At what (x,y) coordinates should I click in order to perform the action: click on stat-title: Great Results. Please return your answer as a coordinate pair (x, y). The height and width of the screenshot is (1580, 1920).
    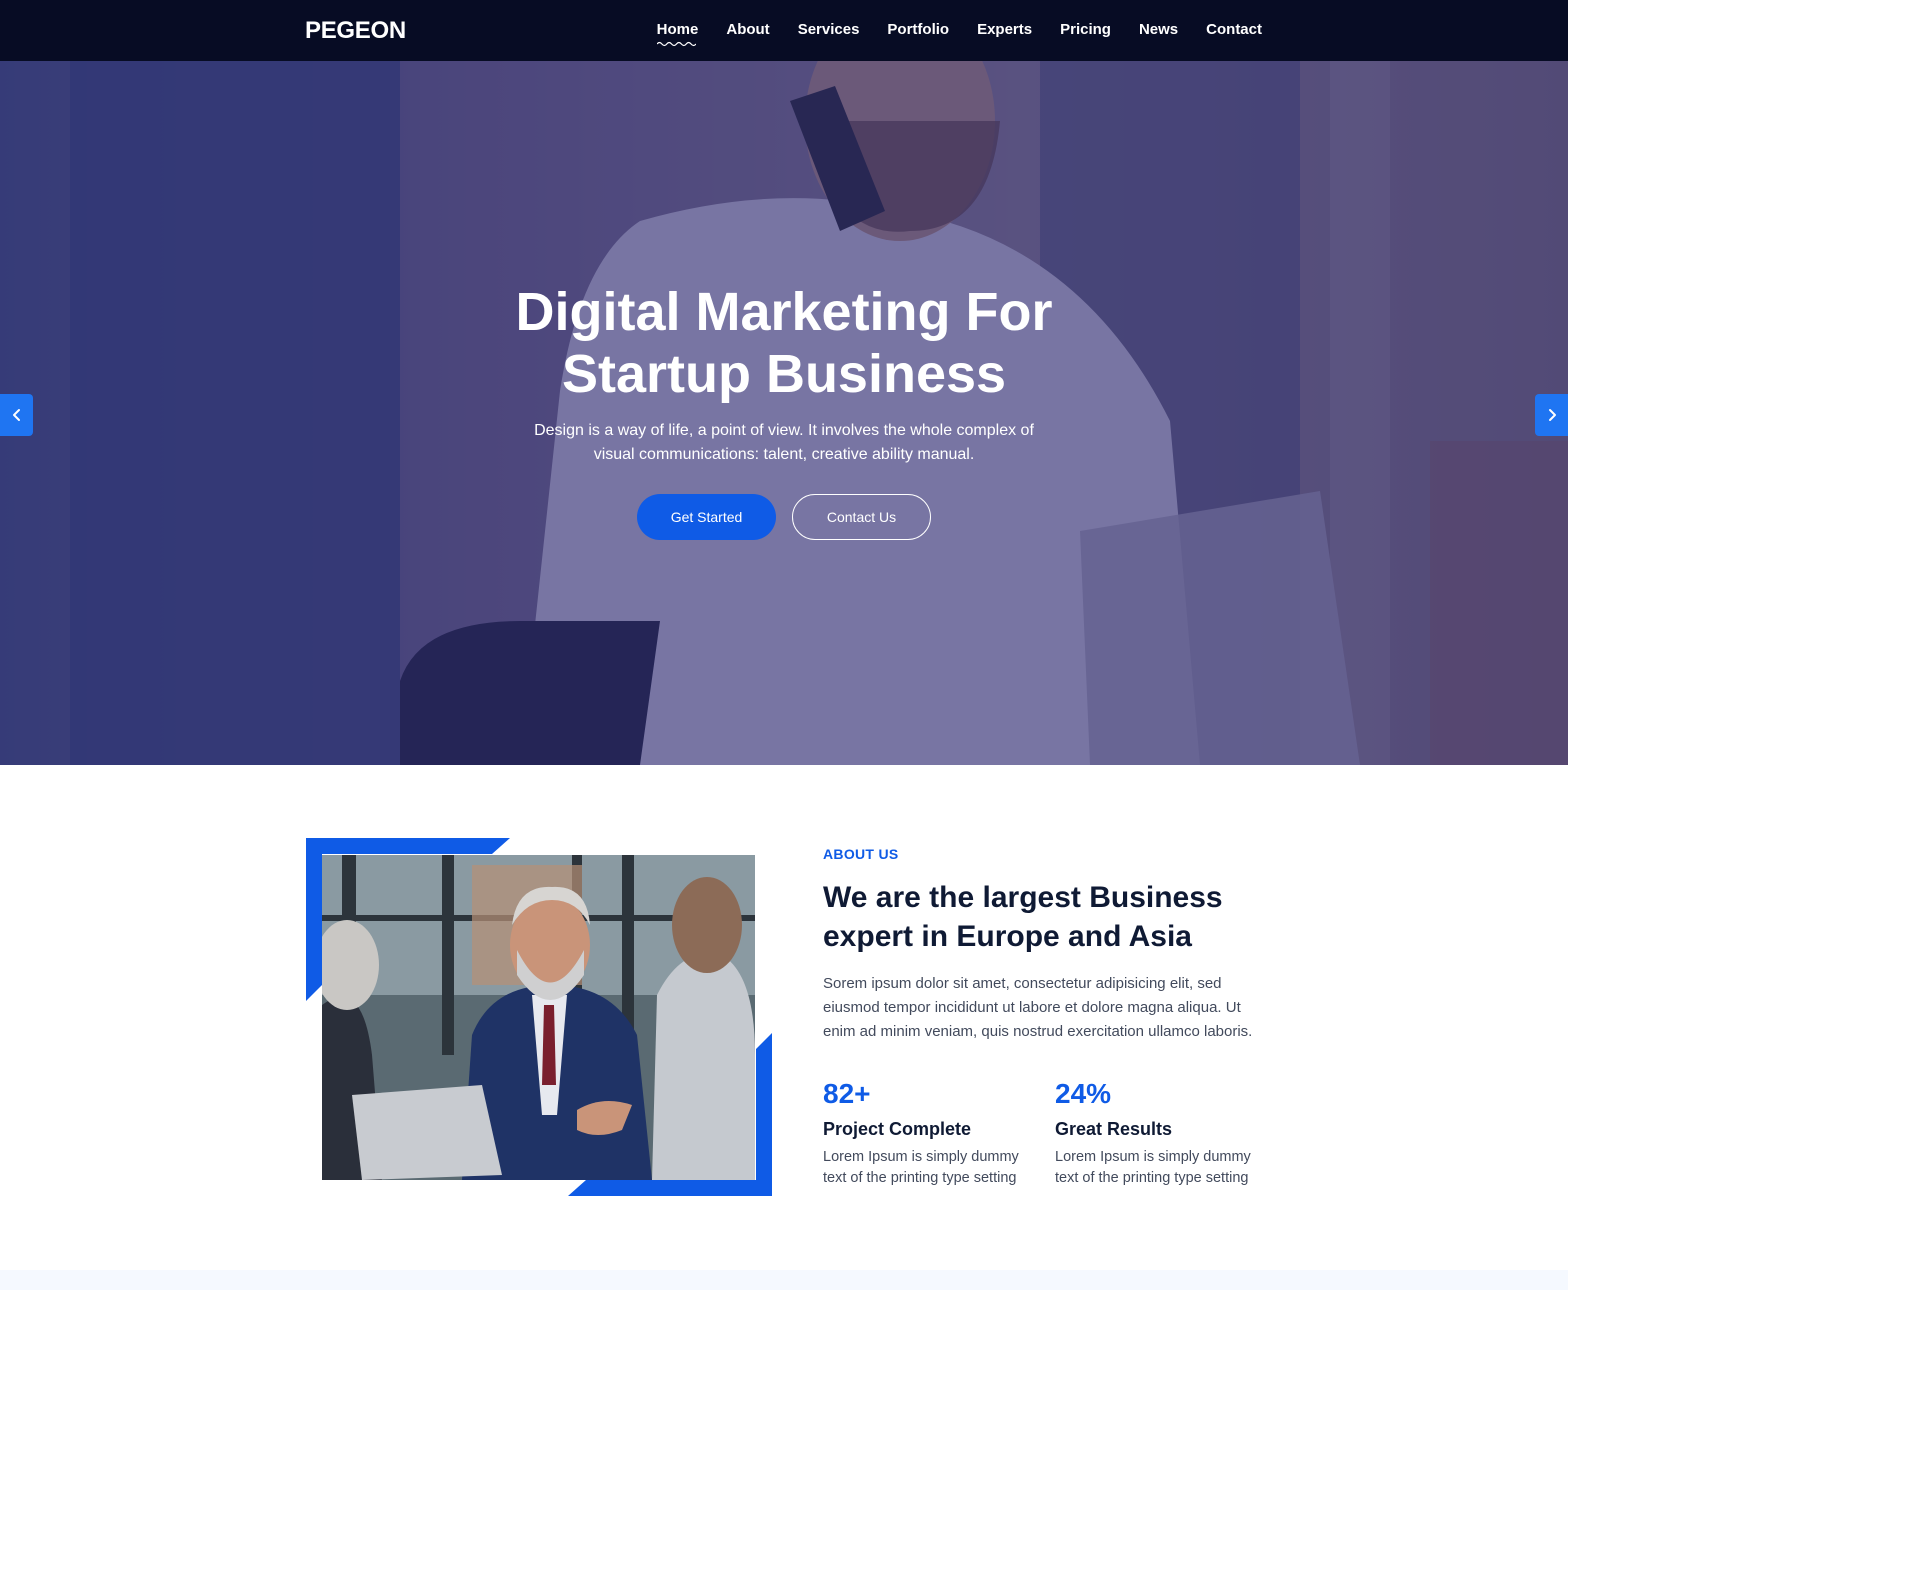
    Looking at the image, I should click on (1114, 1129).